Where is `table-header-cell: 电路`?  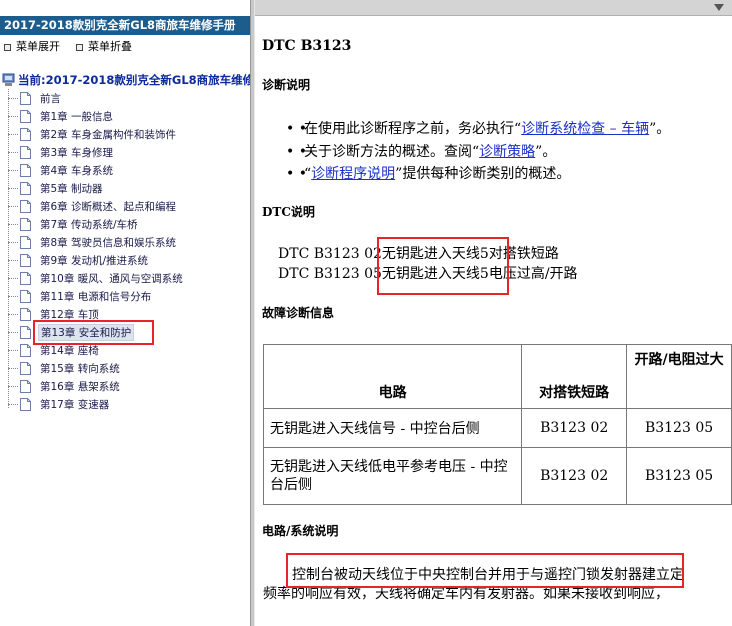 table-header-cell: 电路 is located at coordinates (392, 376).